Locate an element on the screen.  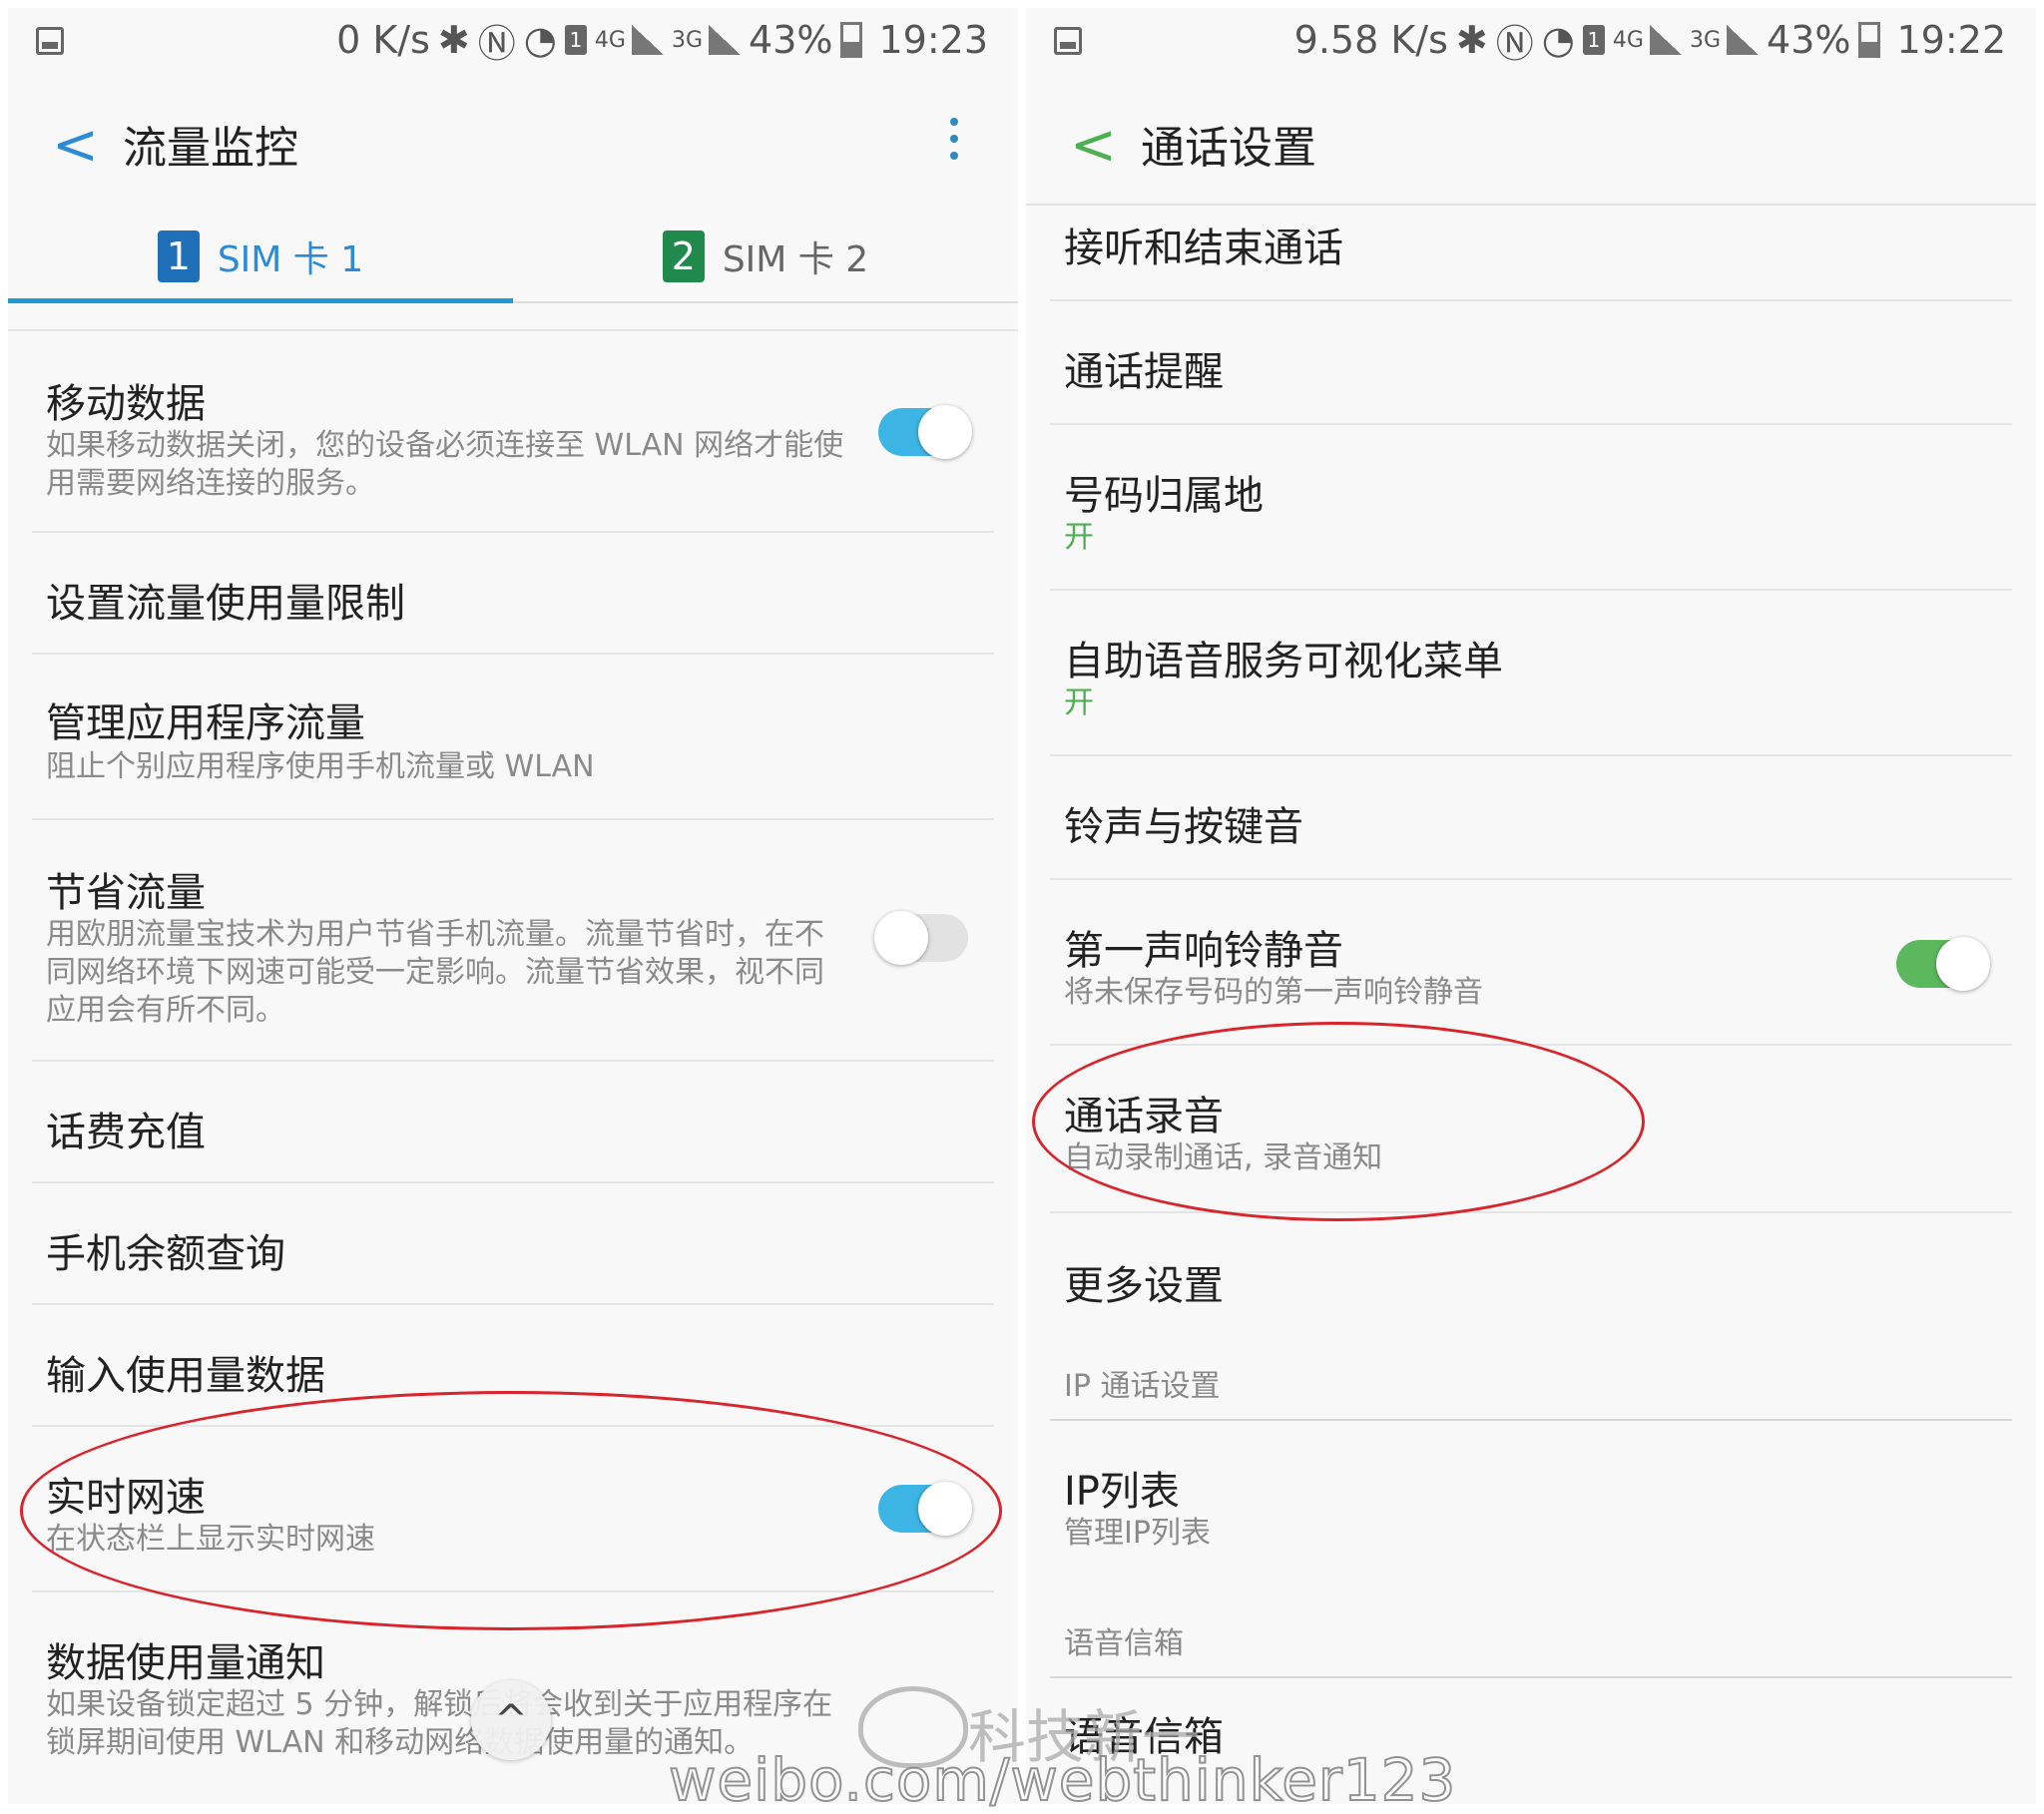
ringtones-keytones-item: 铃声与按键音 is located at coordinates (1531, 818).